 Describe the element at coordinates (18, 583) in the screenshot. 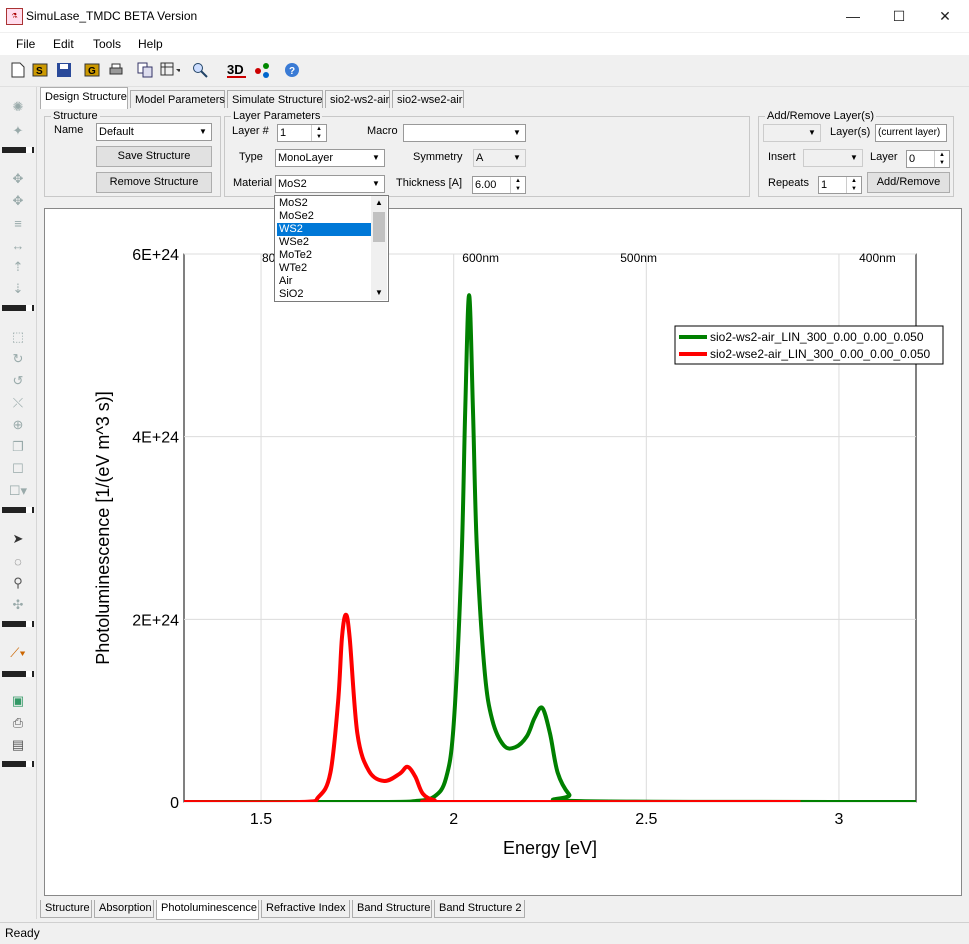

I see `marker-icon: ⚲` at that location.